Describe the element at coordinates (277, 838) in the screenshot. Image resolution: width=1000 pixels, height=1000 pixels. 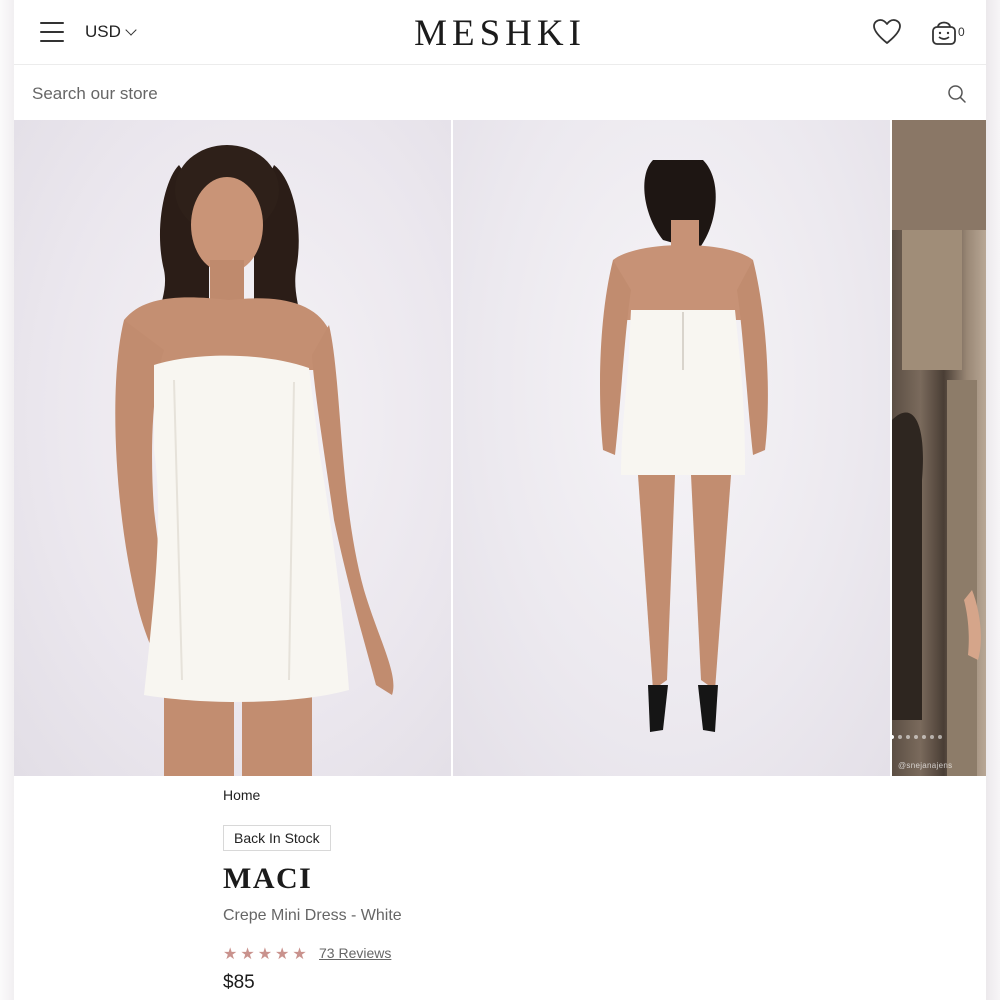
I see `back-in-stock-badge: Back In Stock` at that location.